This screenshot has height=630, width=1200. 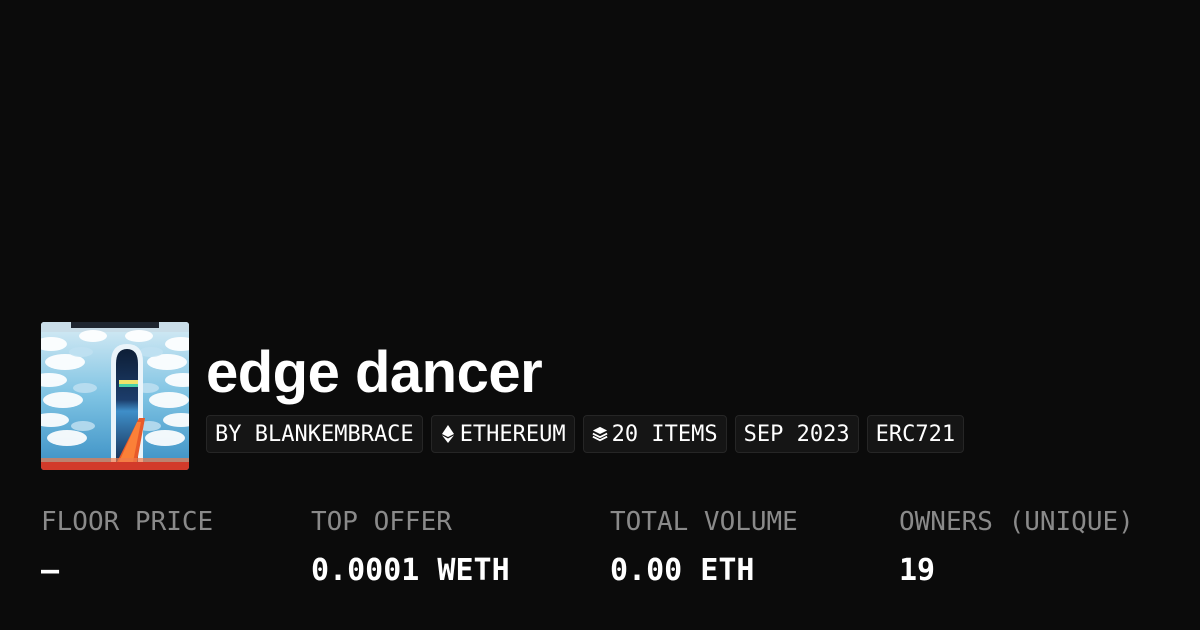 I want to click on total-volume-value: 0.00 ETH, so click(x=682, y=570).